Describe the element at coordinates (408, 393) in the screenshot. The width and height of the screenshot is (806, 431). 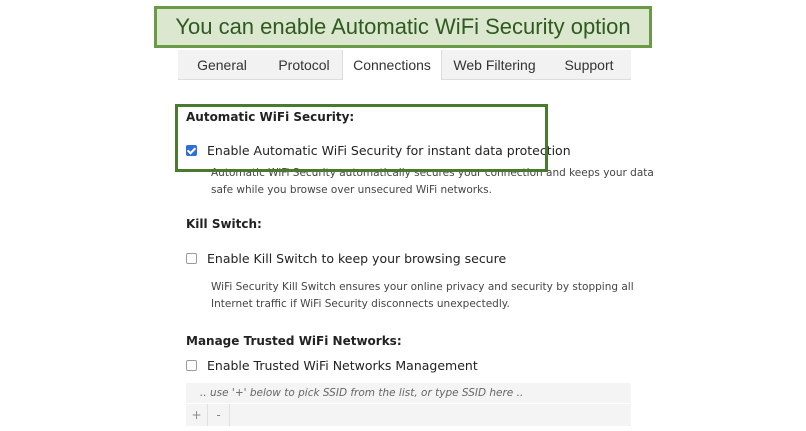
I see `ssid-input` at that location.